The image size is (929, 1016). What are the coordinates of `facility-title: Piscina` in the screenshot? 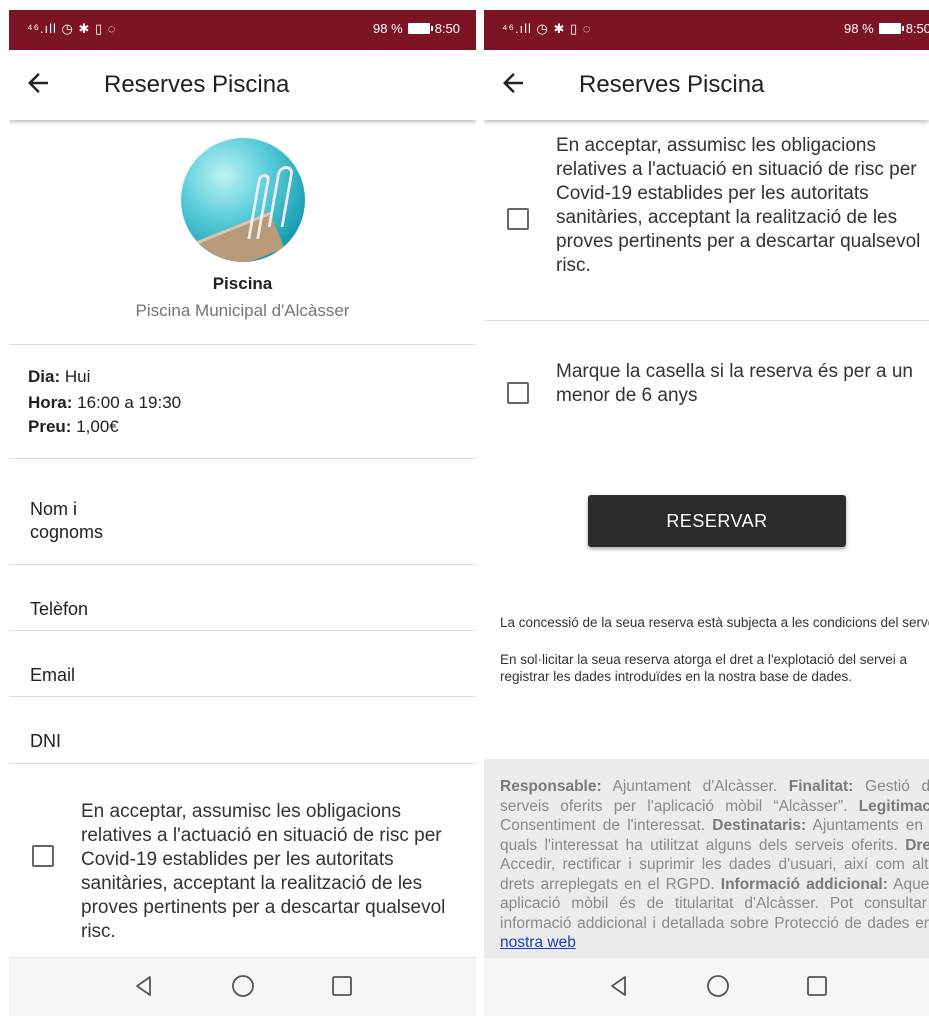 It's located at (242, 283).